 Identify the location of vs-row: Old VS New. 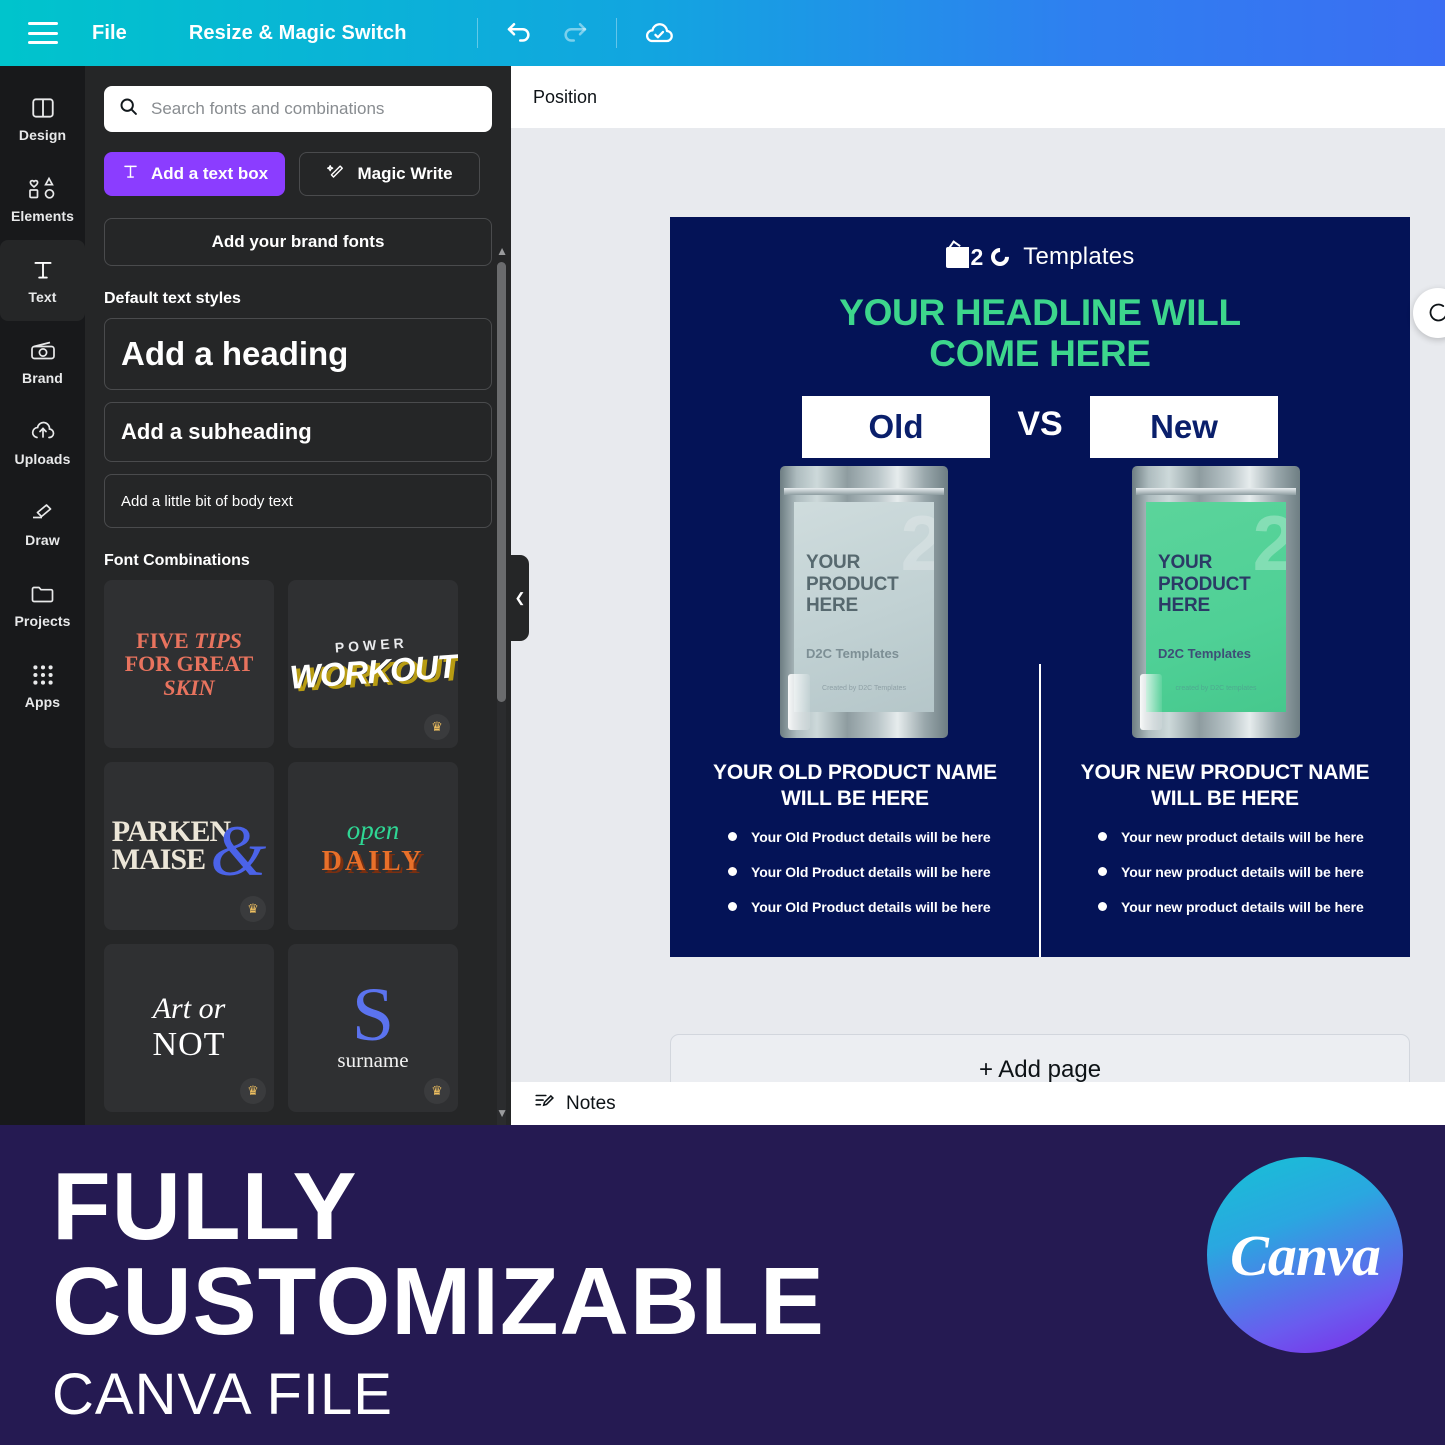
(1040, 427).